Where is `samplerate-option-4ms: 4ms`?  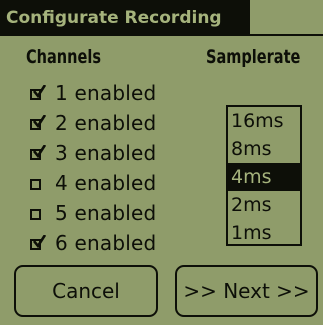
samplerate-option-4ms: 4ms is located at coordinates (264, 177).